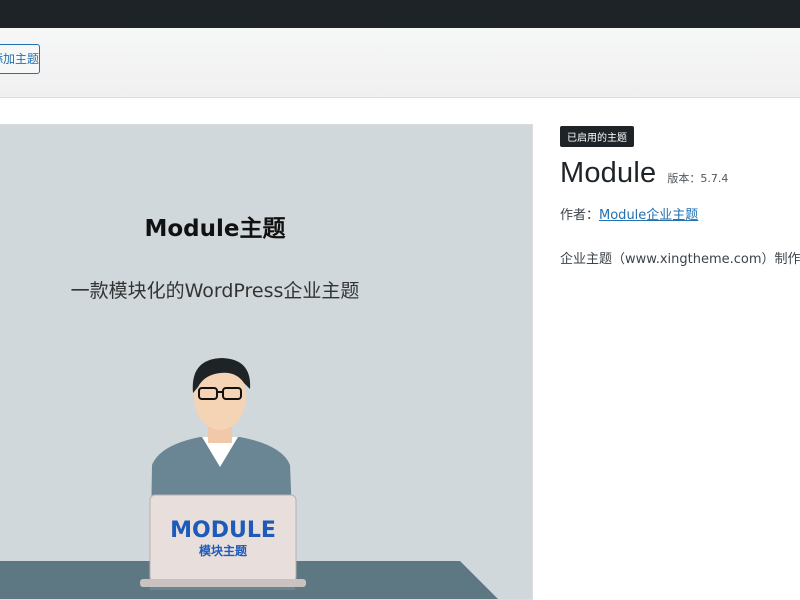 The image size is (800, 600). I want to click on version-value: 5.7.4, so click(714, 178).